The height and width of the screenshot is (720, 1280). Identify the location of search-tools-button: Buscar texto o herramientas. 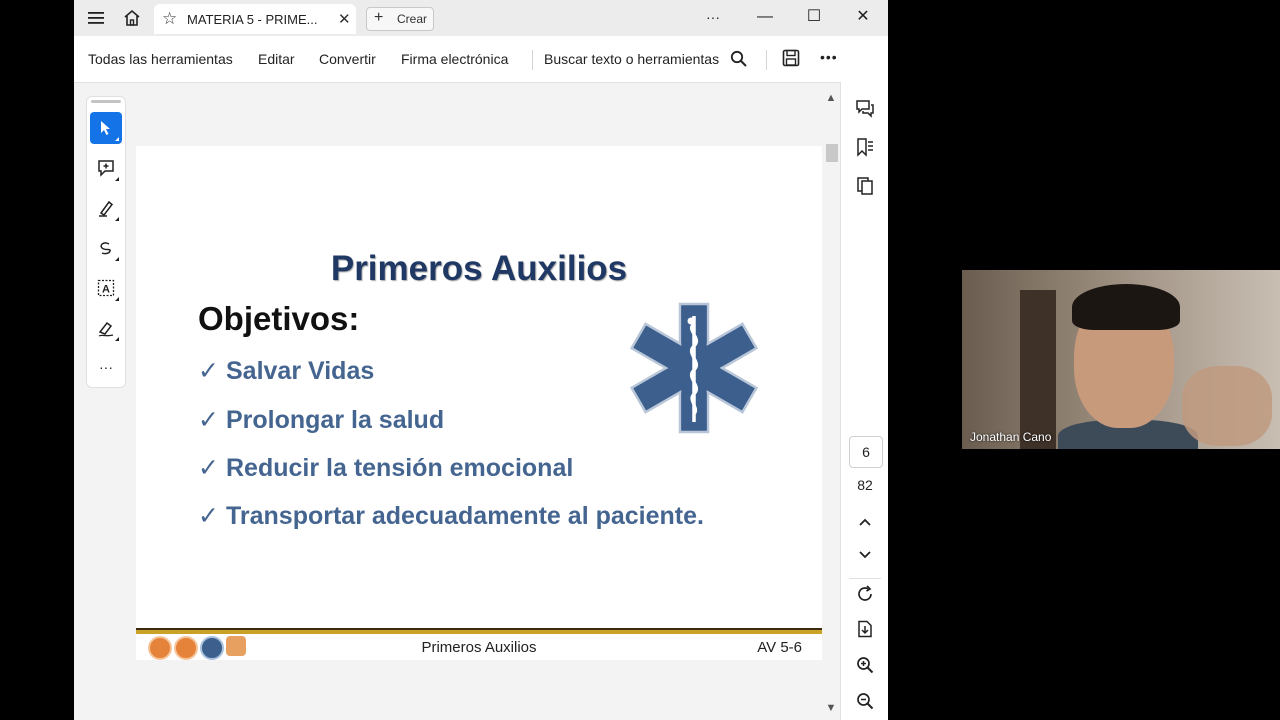
(631, 59).